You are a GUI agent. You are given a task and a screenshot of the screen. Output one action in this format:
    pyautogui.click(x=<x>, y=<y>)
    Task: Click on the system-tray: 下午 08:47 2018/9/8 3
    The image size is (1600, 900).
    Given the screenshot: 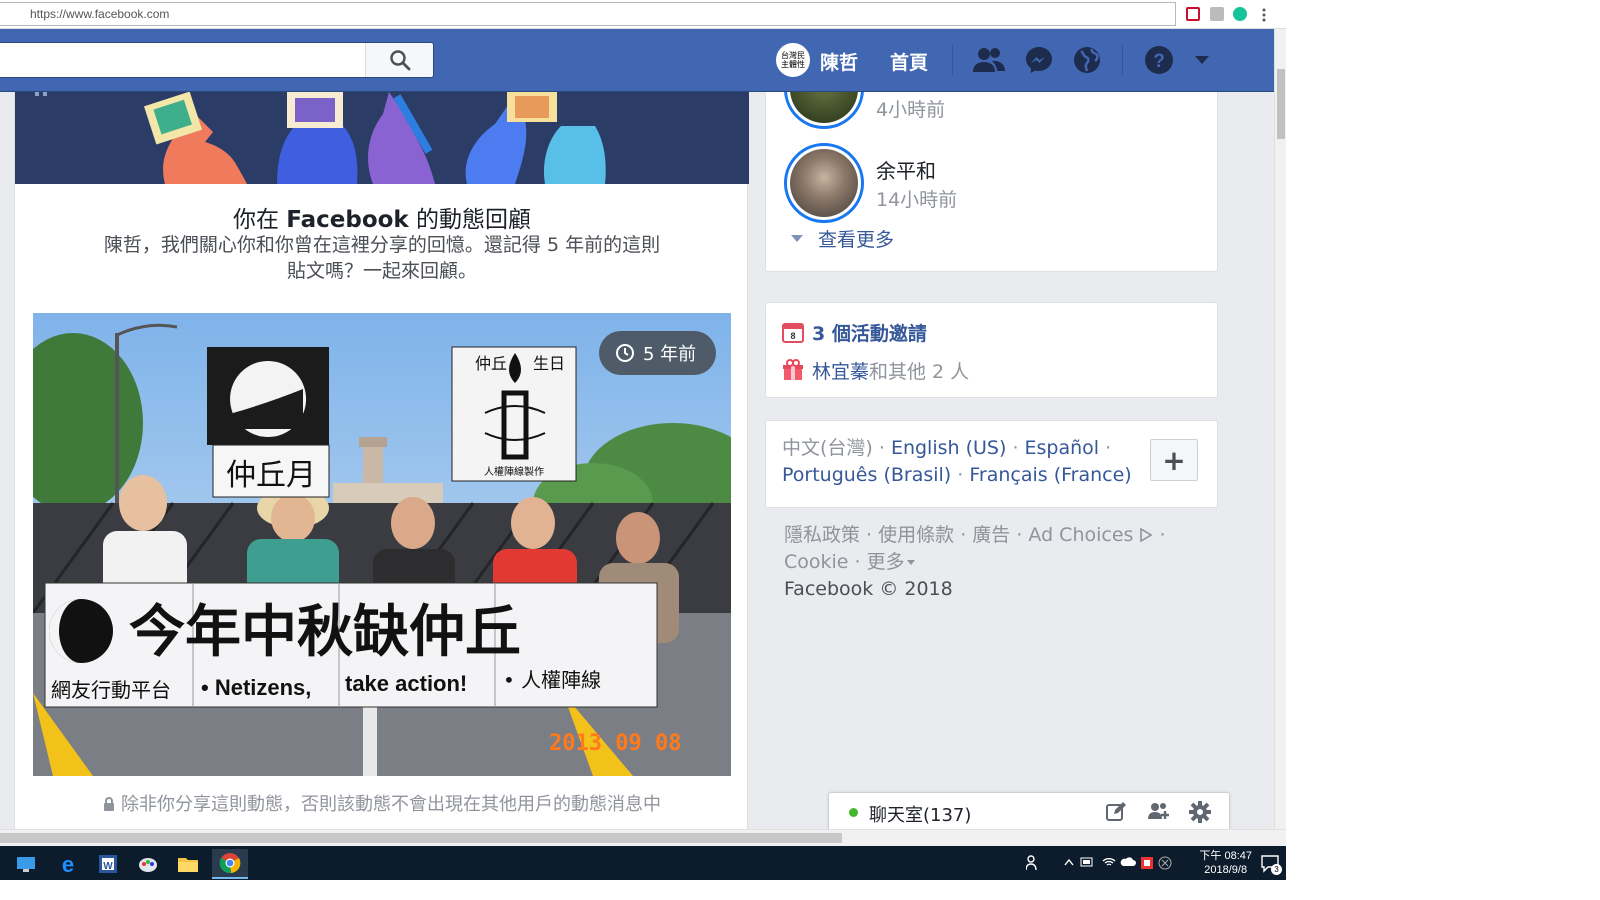 What is the action you would take?
    pyautogui.click(x=1146, y=863)
    